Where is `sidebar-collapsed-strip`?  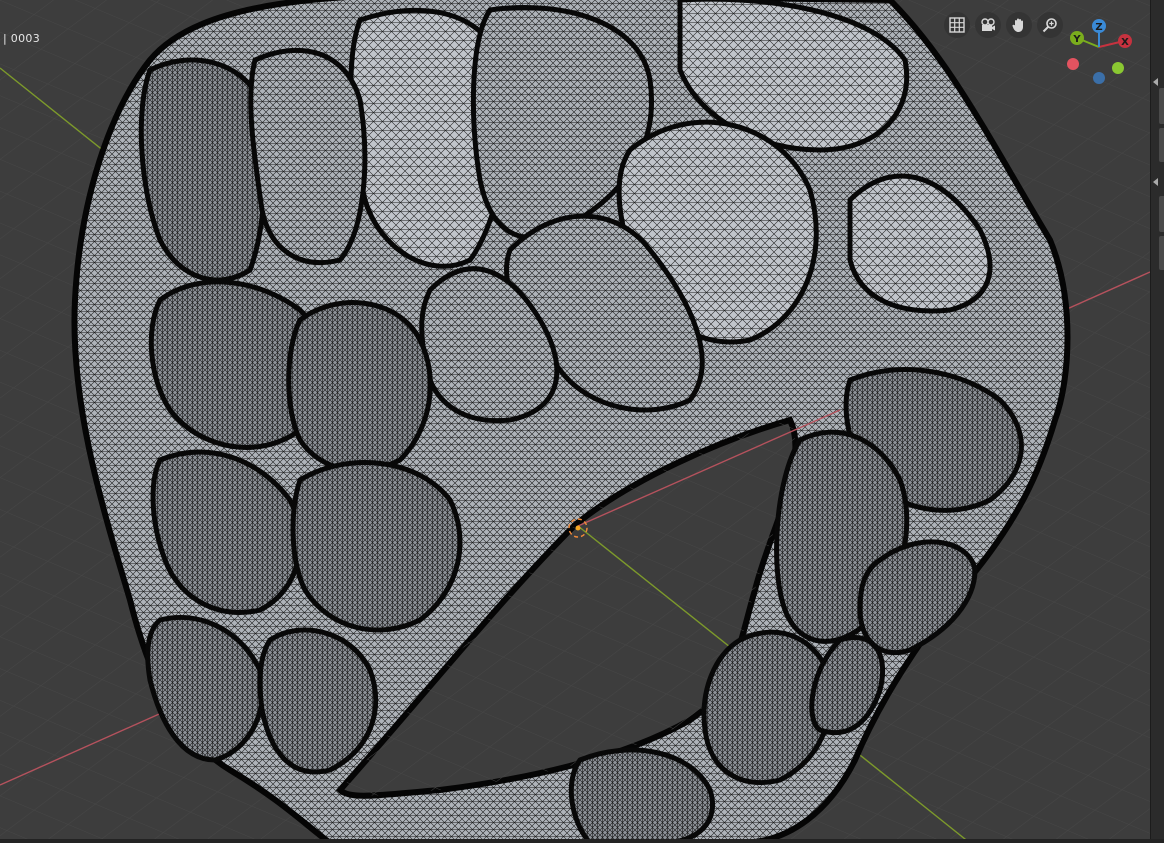 sidebar-collapsed-strip is located at coordinates (1157, 421).